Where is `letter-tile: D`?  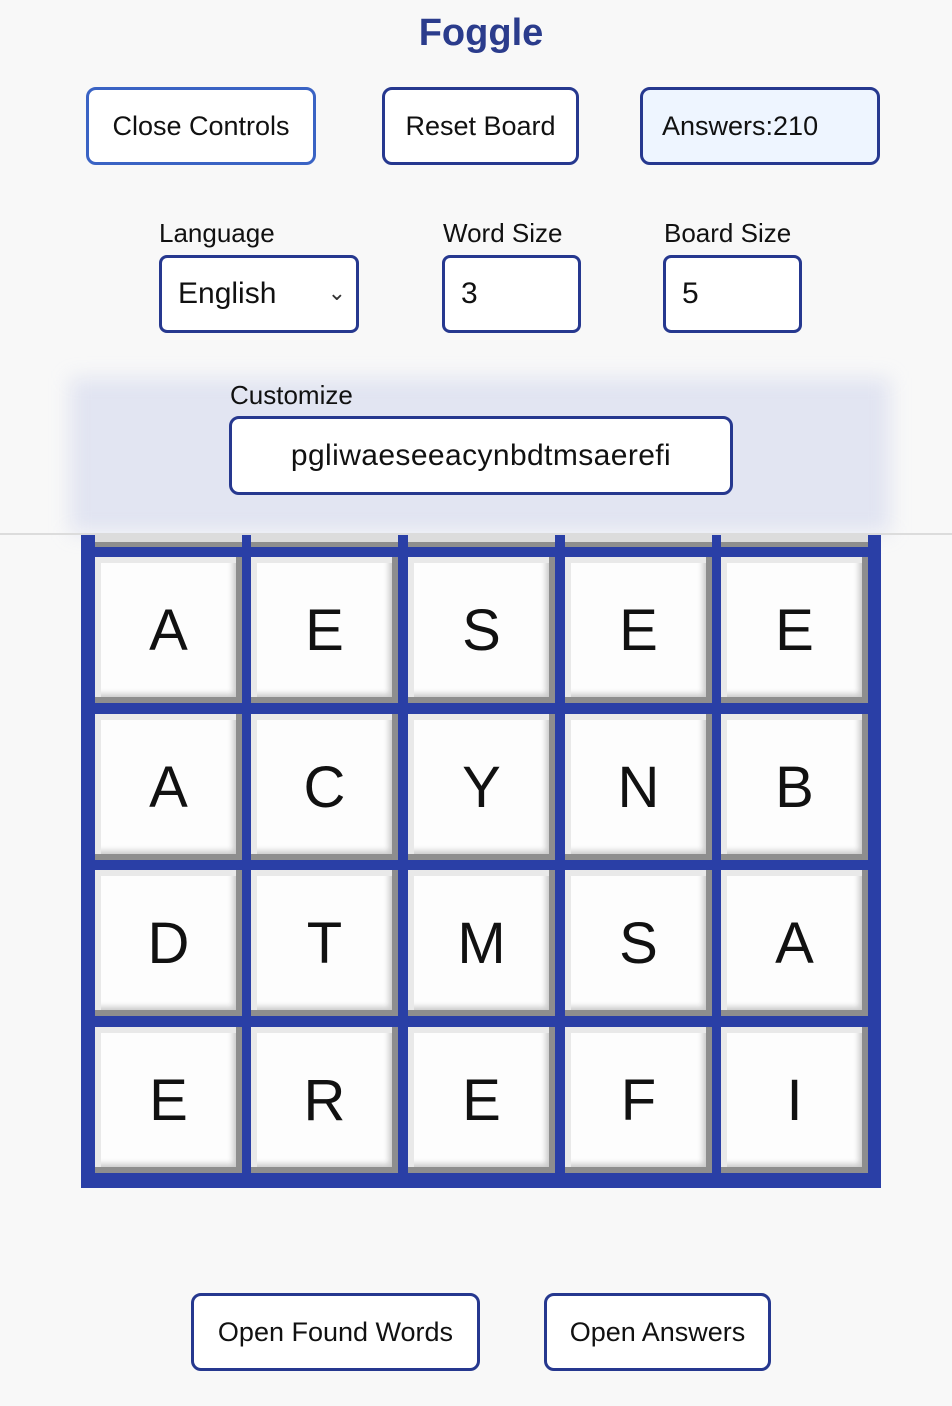 letter-tile: D is located at coordinates (168, 943).